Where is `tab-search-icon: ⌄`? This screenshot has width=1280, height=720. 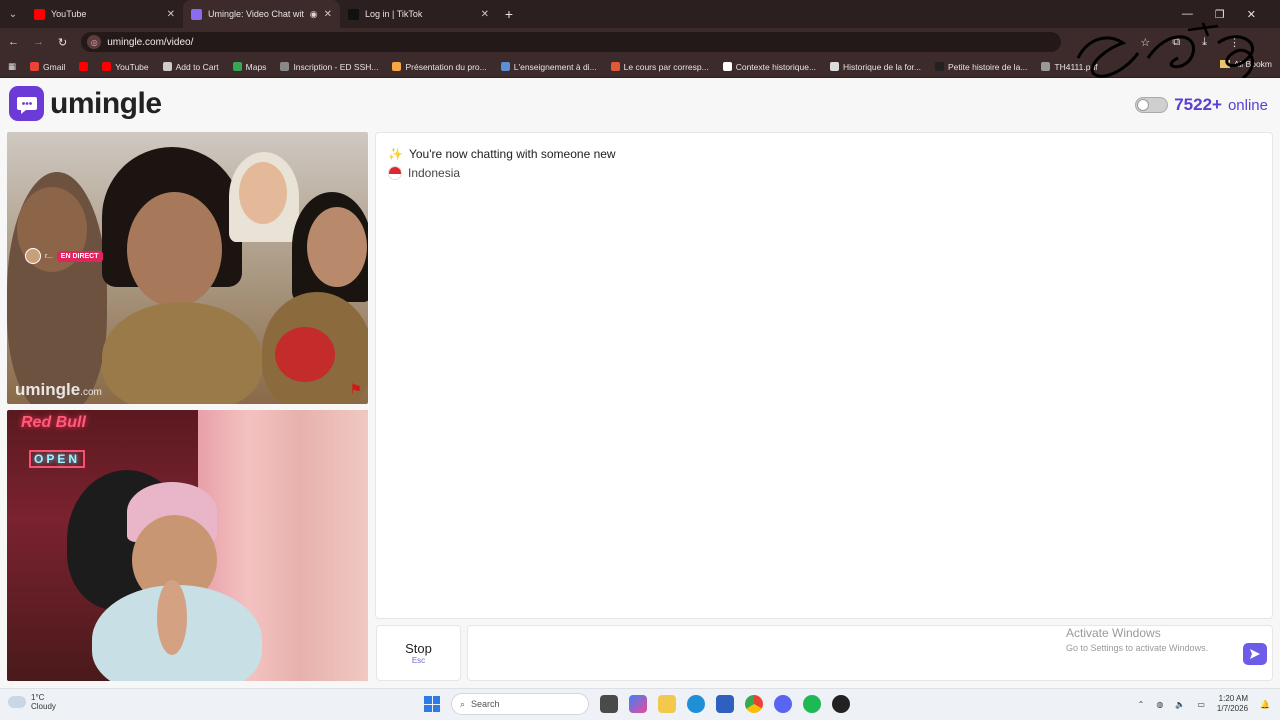
tab-search-icon: ⌄ is located at coordinates (13, 14).